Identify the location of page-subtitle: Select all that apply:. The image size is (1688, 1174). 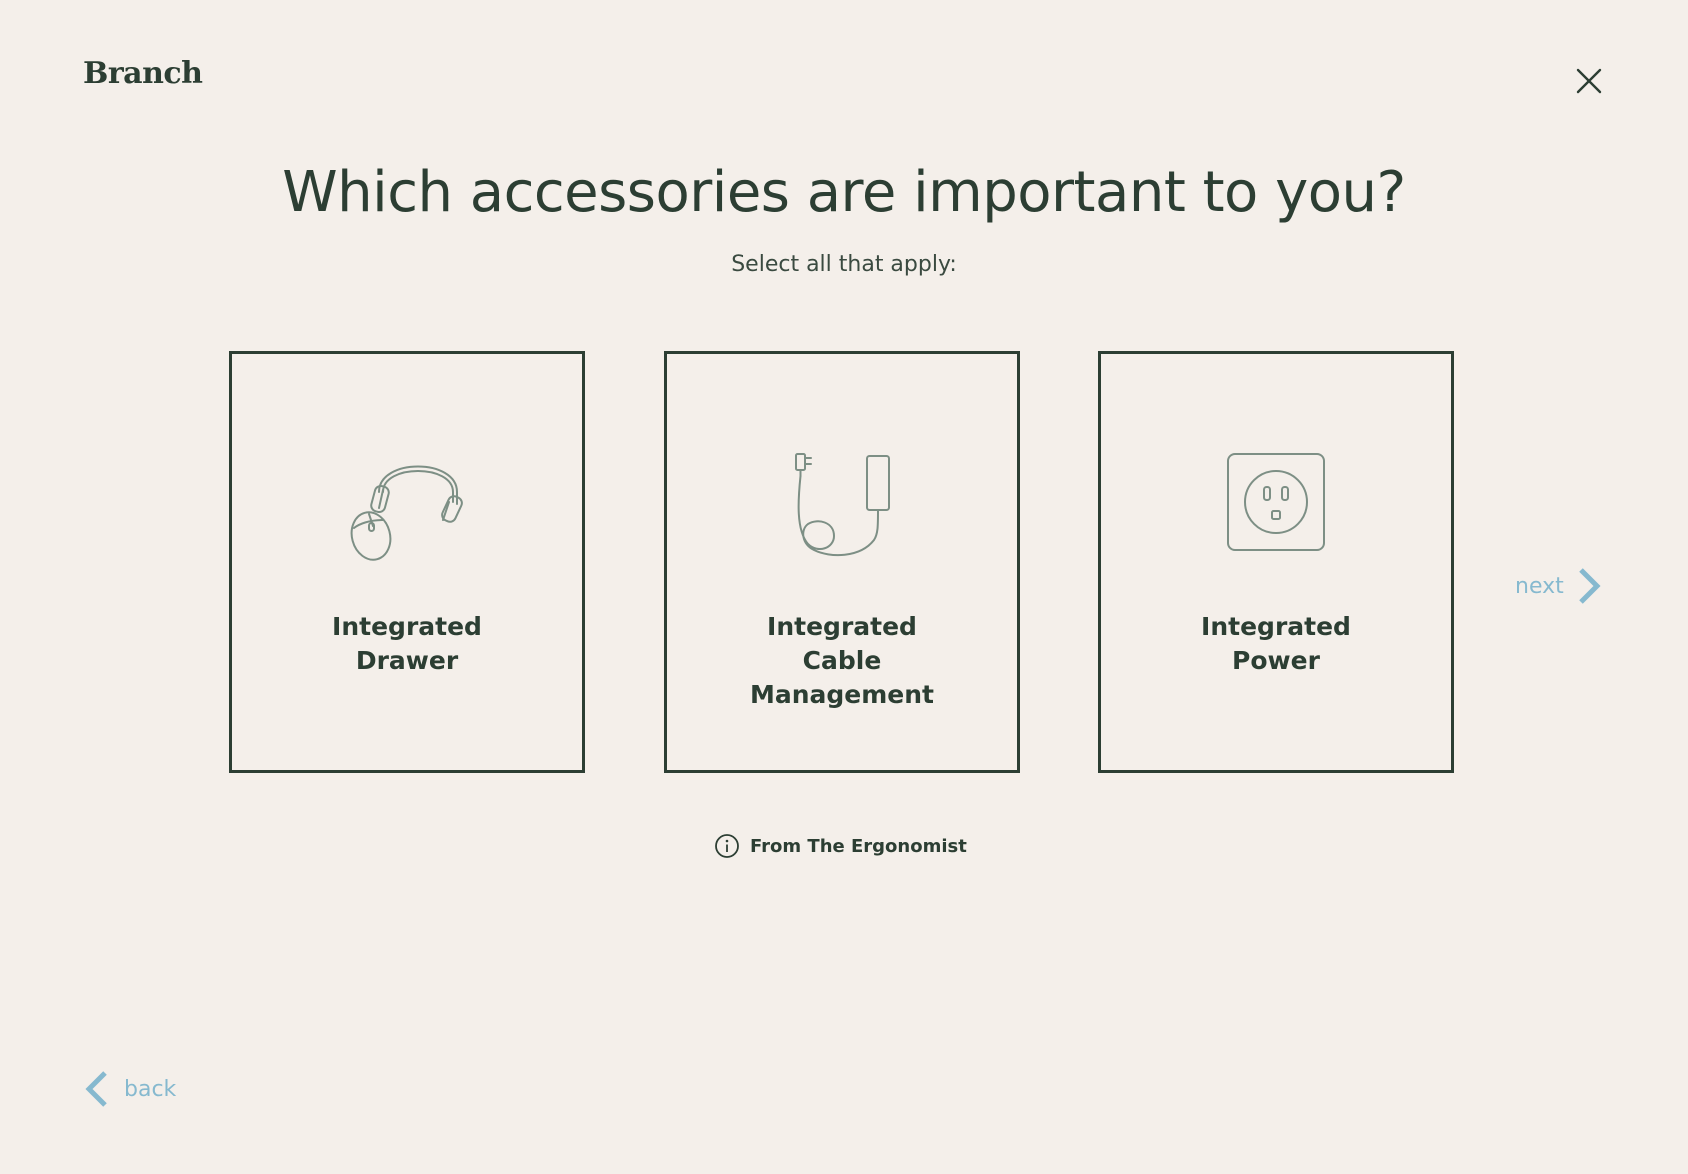
(844, 264).